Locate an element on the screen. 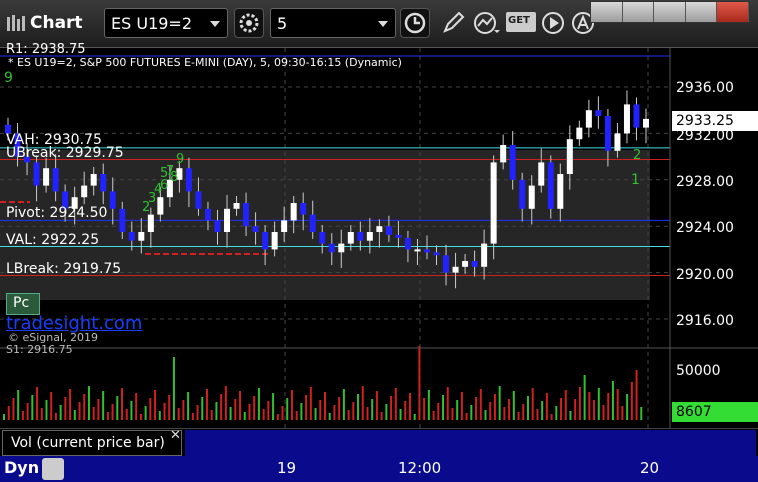  close-icon is located at coordinates (733, 12).